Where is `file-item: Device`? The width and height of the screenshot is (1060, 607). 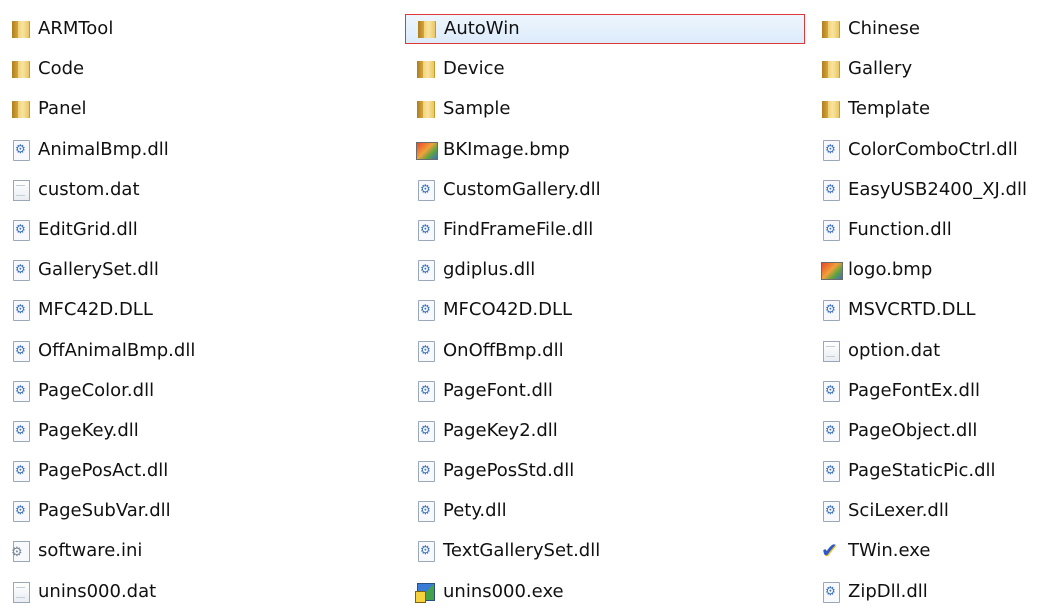 file-item: Device is located at coordinates (607, 69).